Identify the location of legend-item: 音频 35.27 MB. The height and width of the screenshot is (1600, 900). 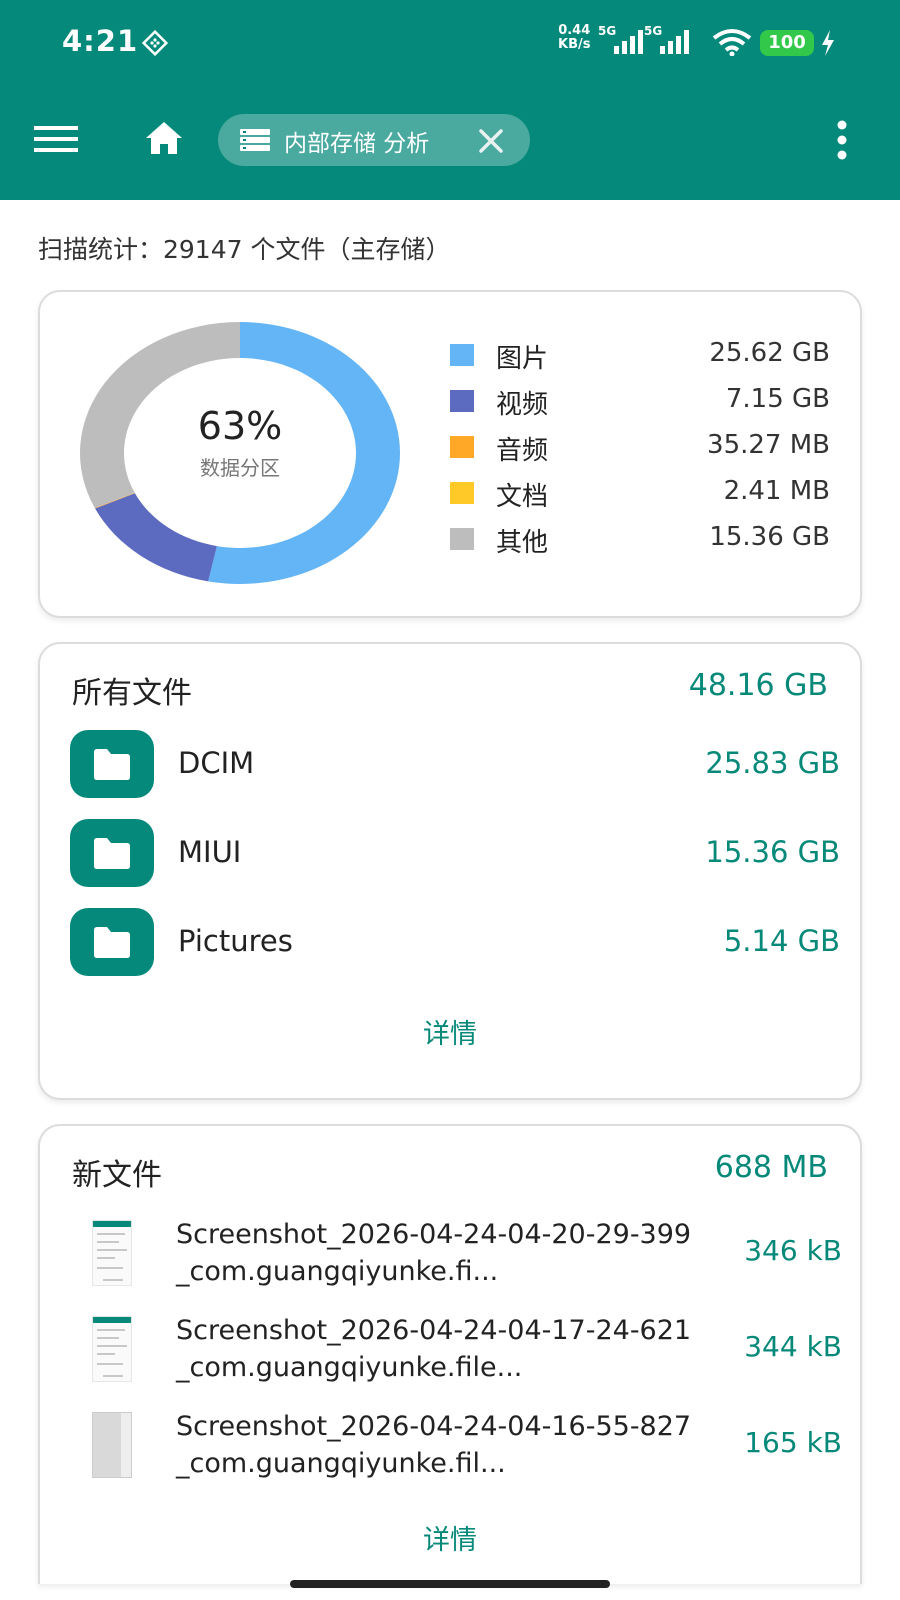
(640, 447).